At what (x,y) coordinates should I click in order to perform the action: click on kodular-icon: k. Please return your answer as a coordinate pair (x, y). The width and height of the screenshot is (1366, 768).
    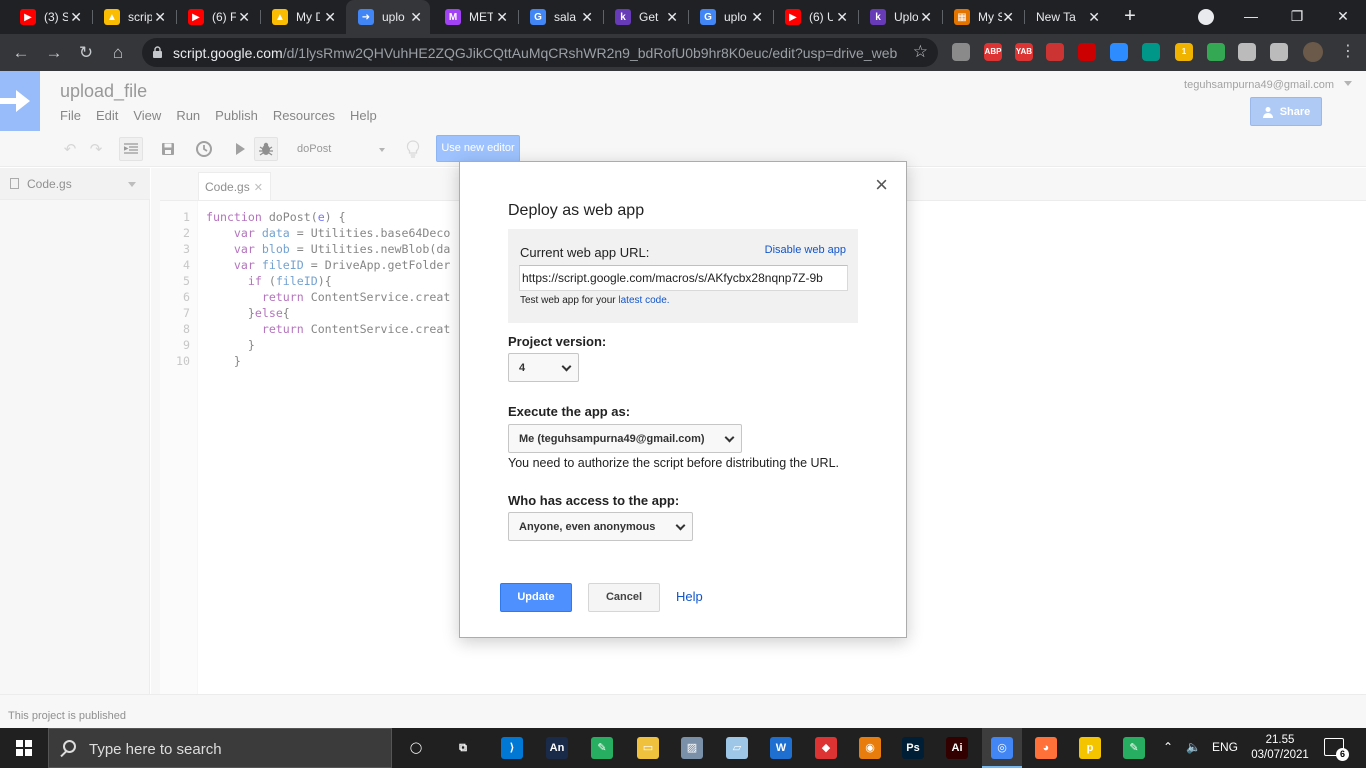
    Looking at the image, I should click on (623, 17).